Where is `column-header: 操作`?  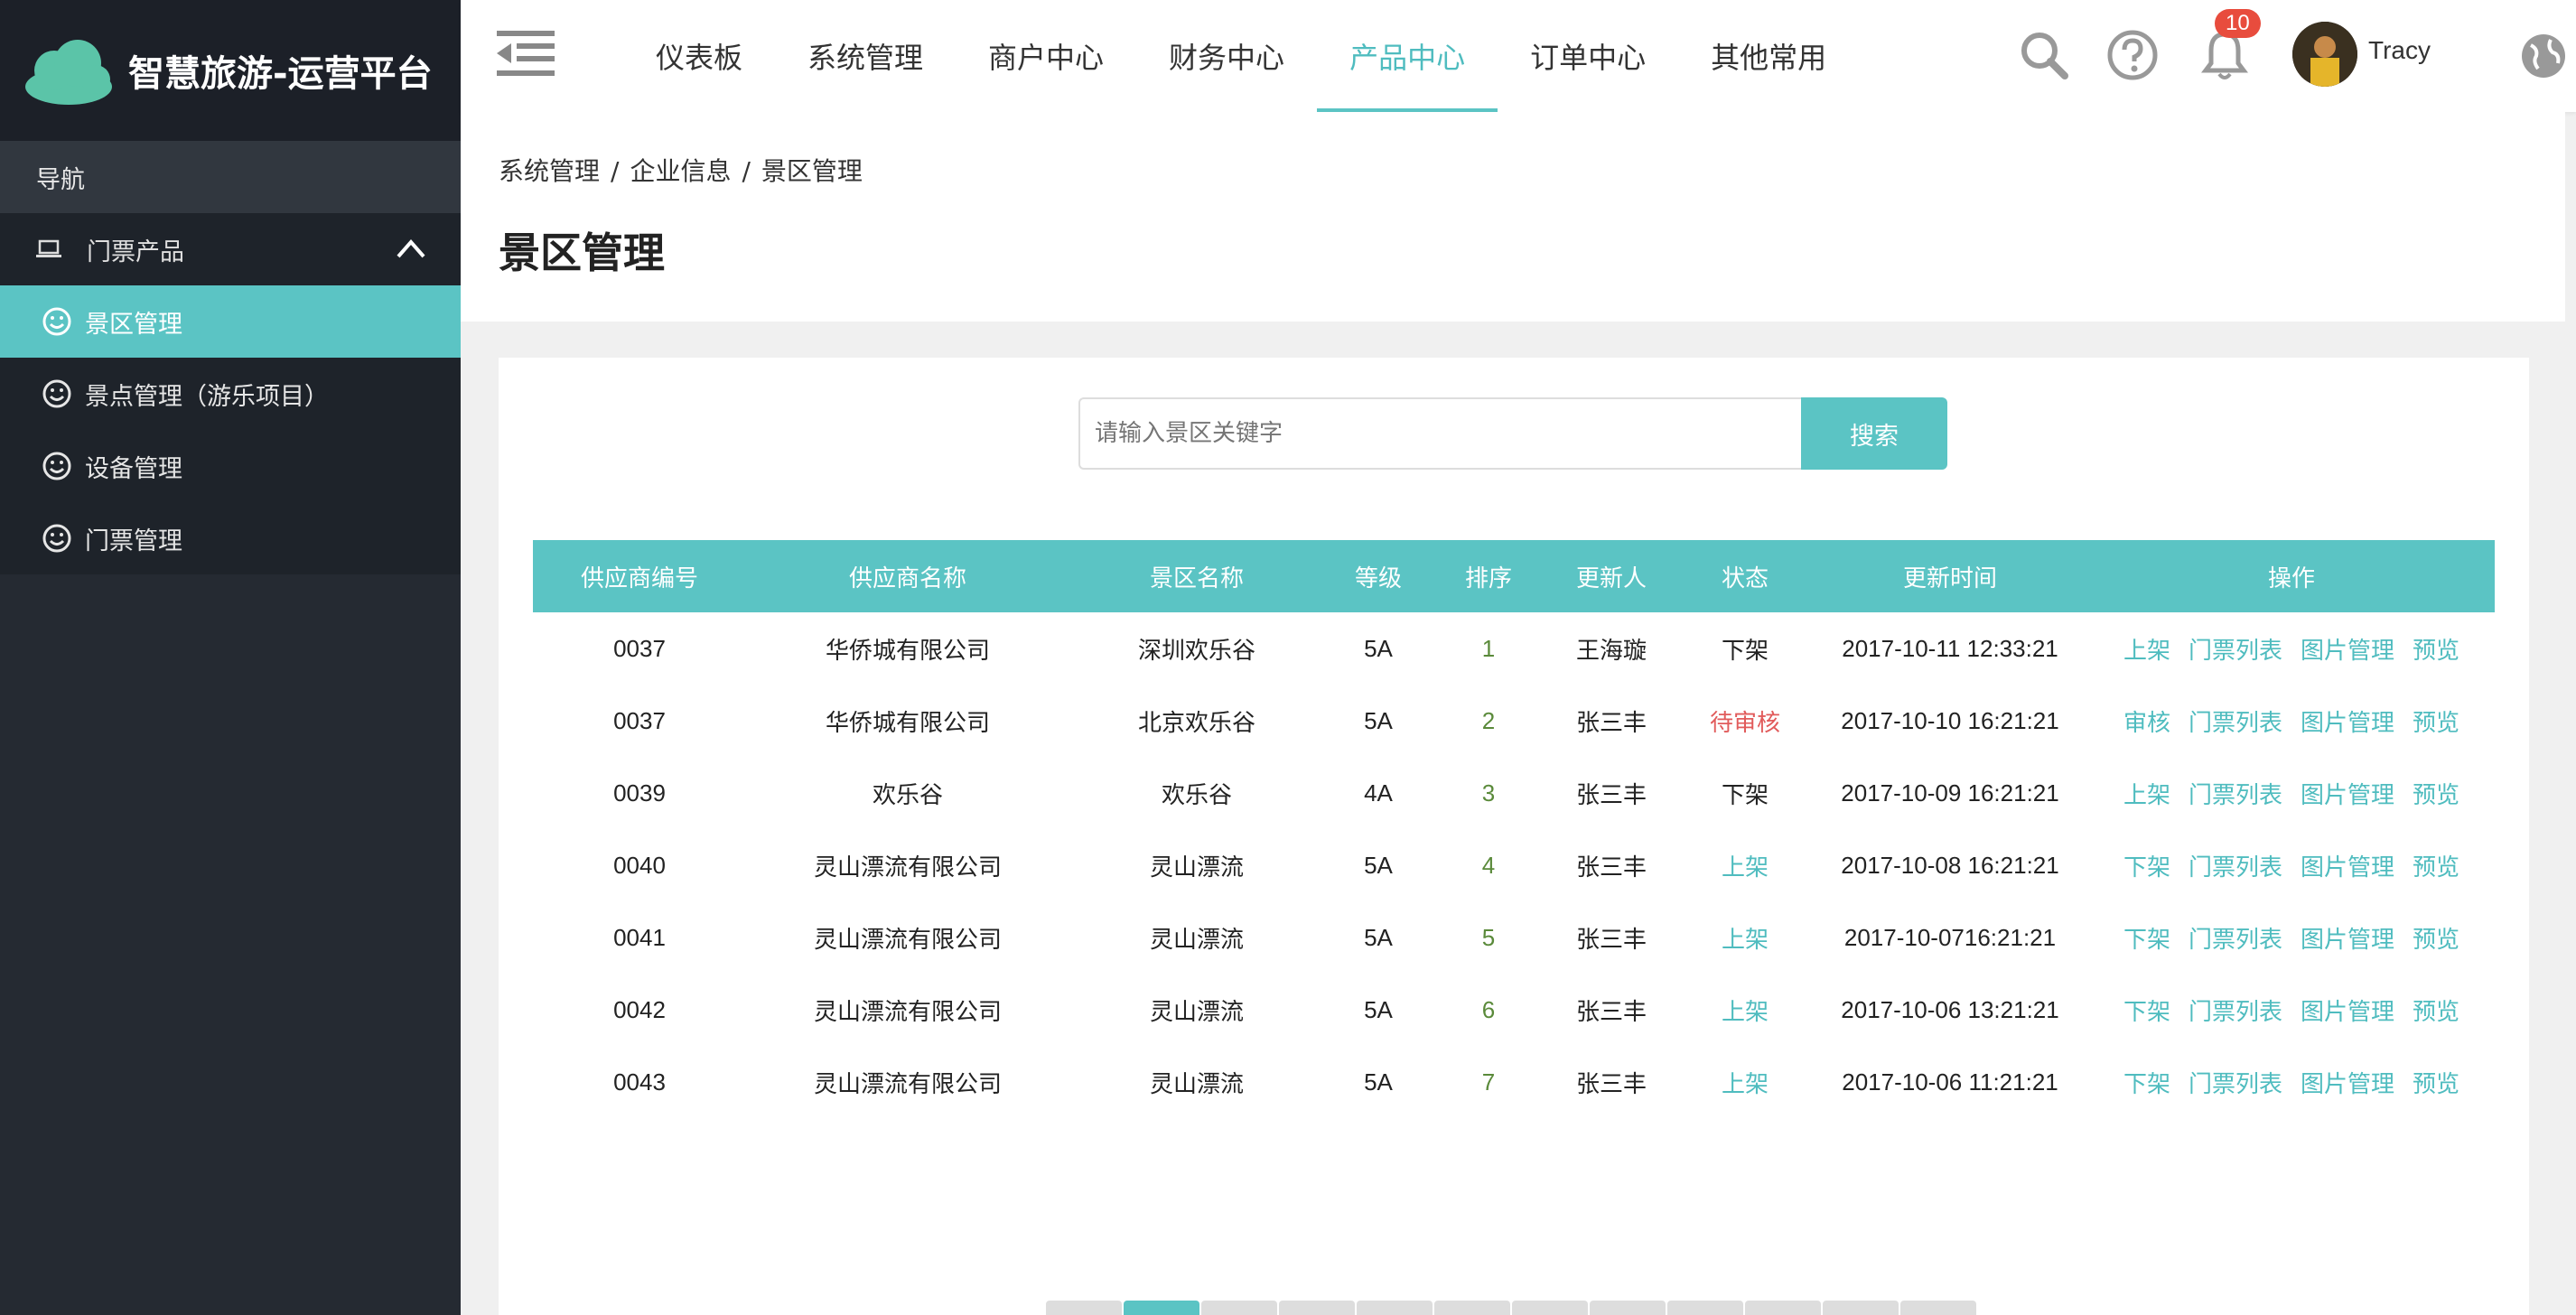 column-header: 操作 is located at coordinates (2291, 578).